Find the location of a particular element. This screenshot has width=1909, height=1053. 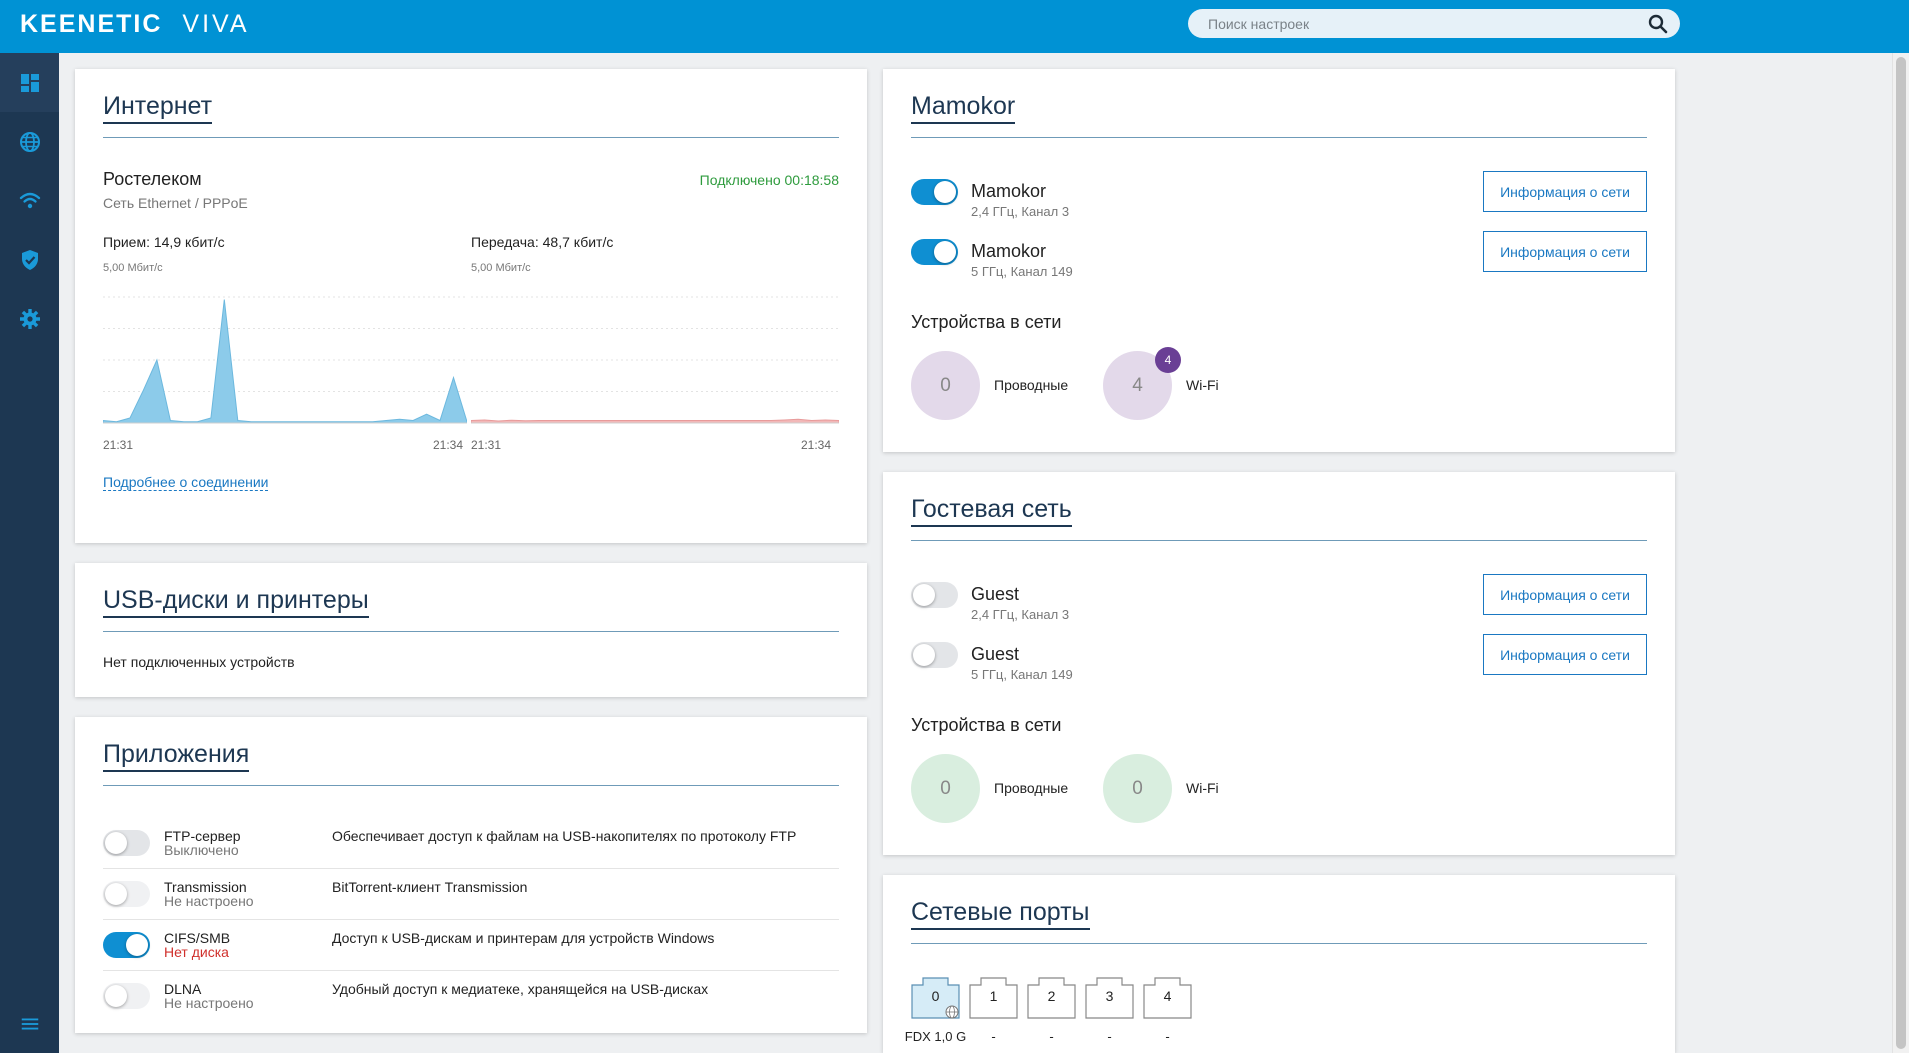

wifi-24-toggle is located at coordinates (934, 192).